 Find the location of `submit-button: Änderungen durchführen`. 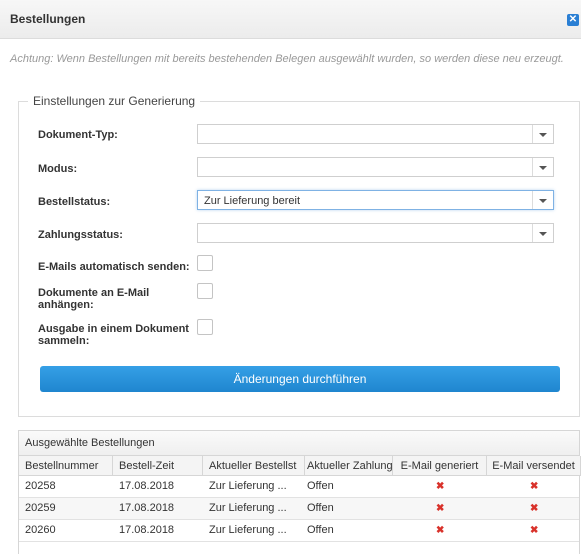

submit-button: Änderungen durchführen is located at coordinates (300, 379).